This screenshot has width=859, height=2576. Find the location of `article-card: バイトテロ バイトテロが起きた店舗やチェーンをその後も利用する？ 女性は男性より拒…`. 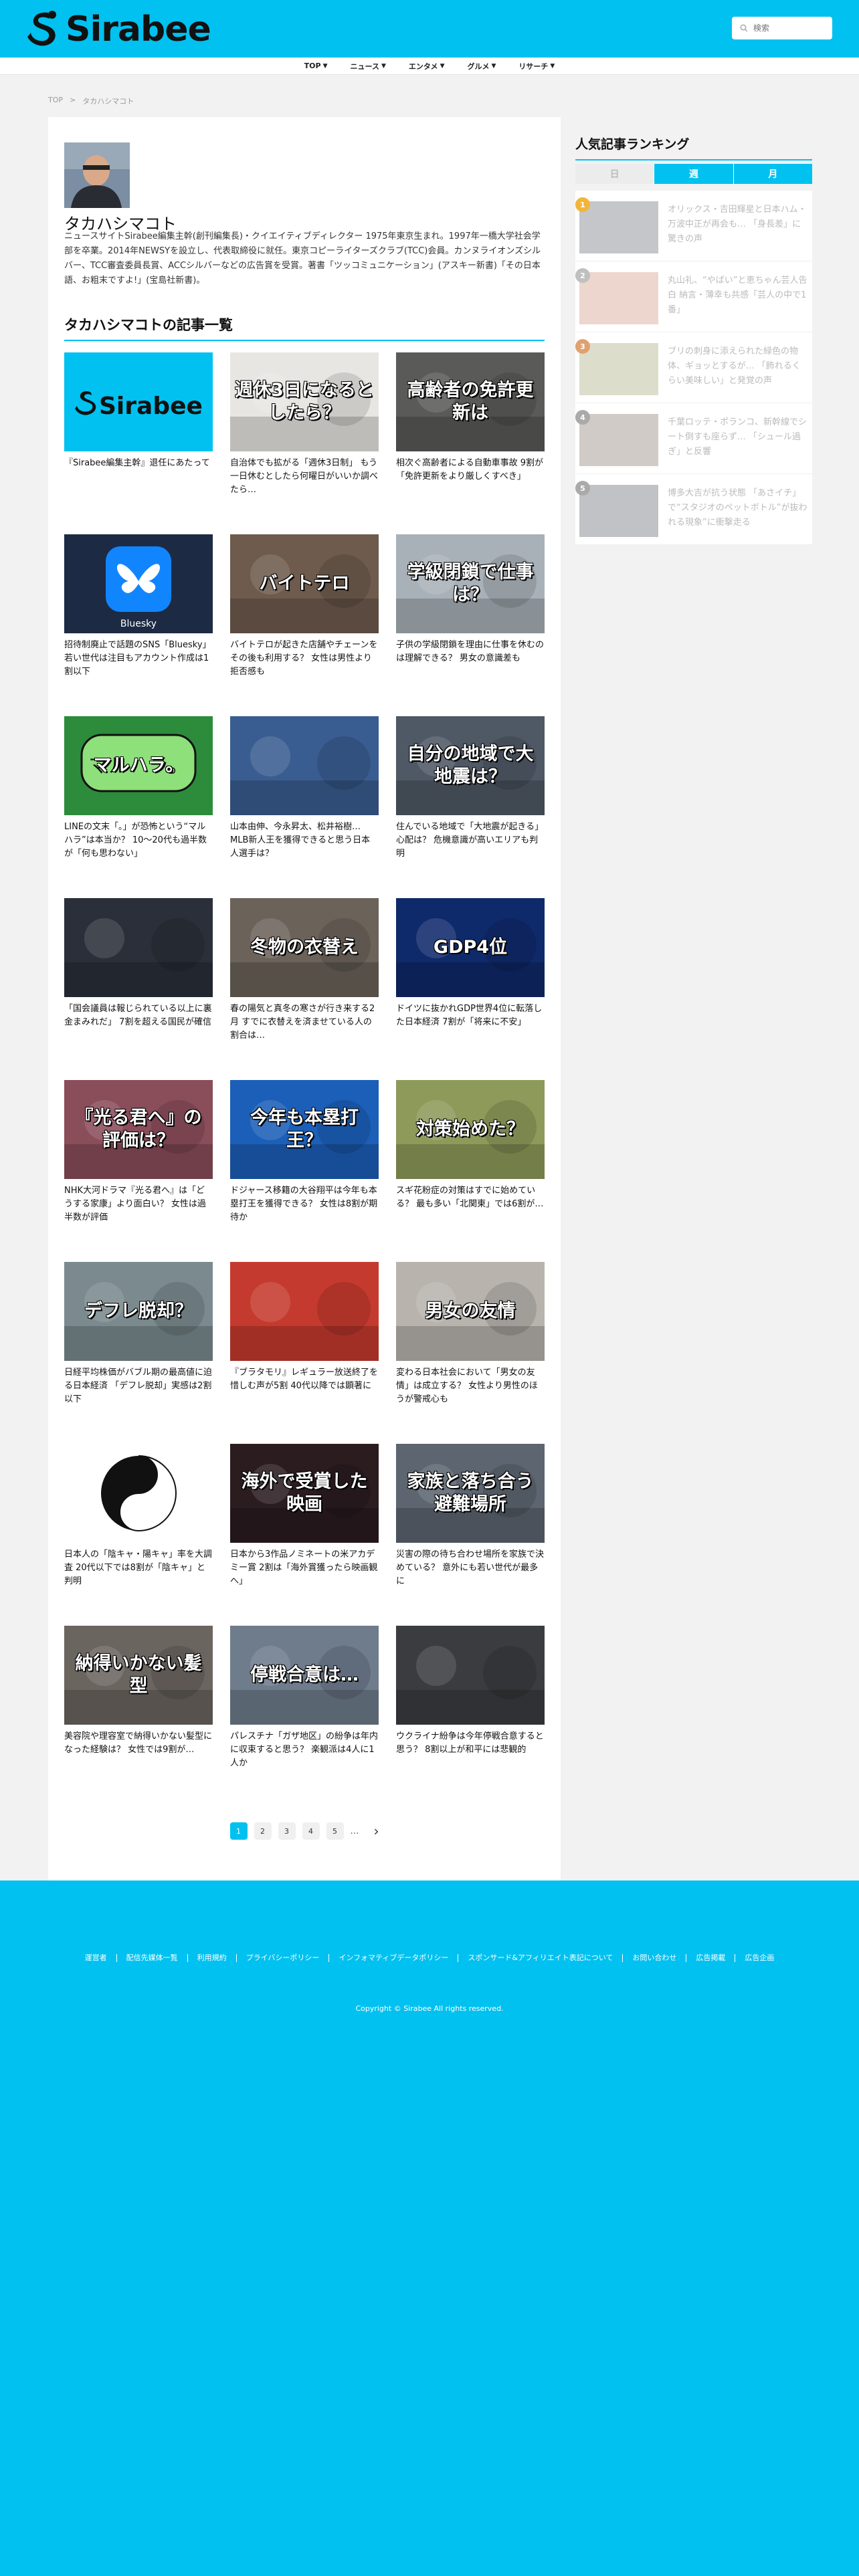

article-card: バイトテロ バイトテロが起きた店舗やチェーンをその後も利用する？ 女性は男性より拒… is located at coordinates (304, 606).